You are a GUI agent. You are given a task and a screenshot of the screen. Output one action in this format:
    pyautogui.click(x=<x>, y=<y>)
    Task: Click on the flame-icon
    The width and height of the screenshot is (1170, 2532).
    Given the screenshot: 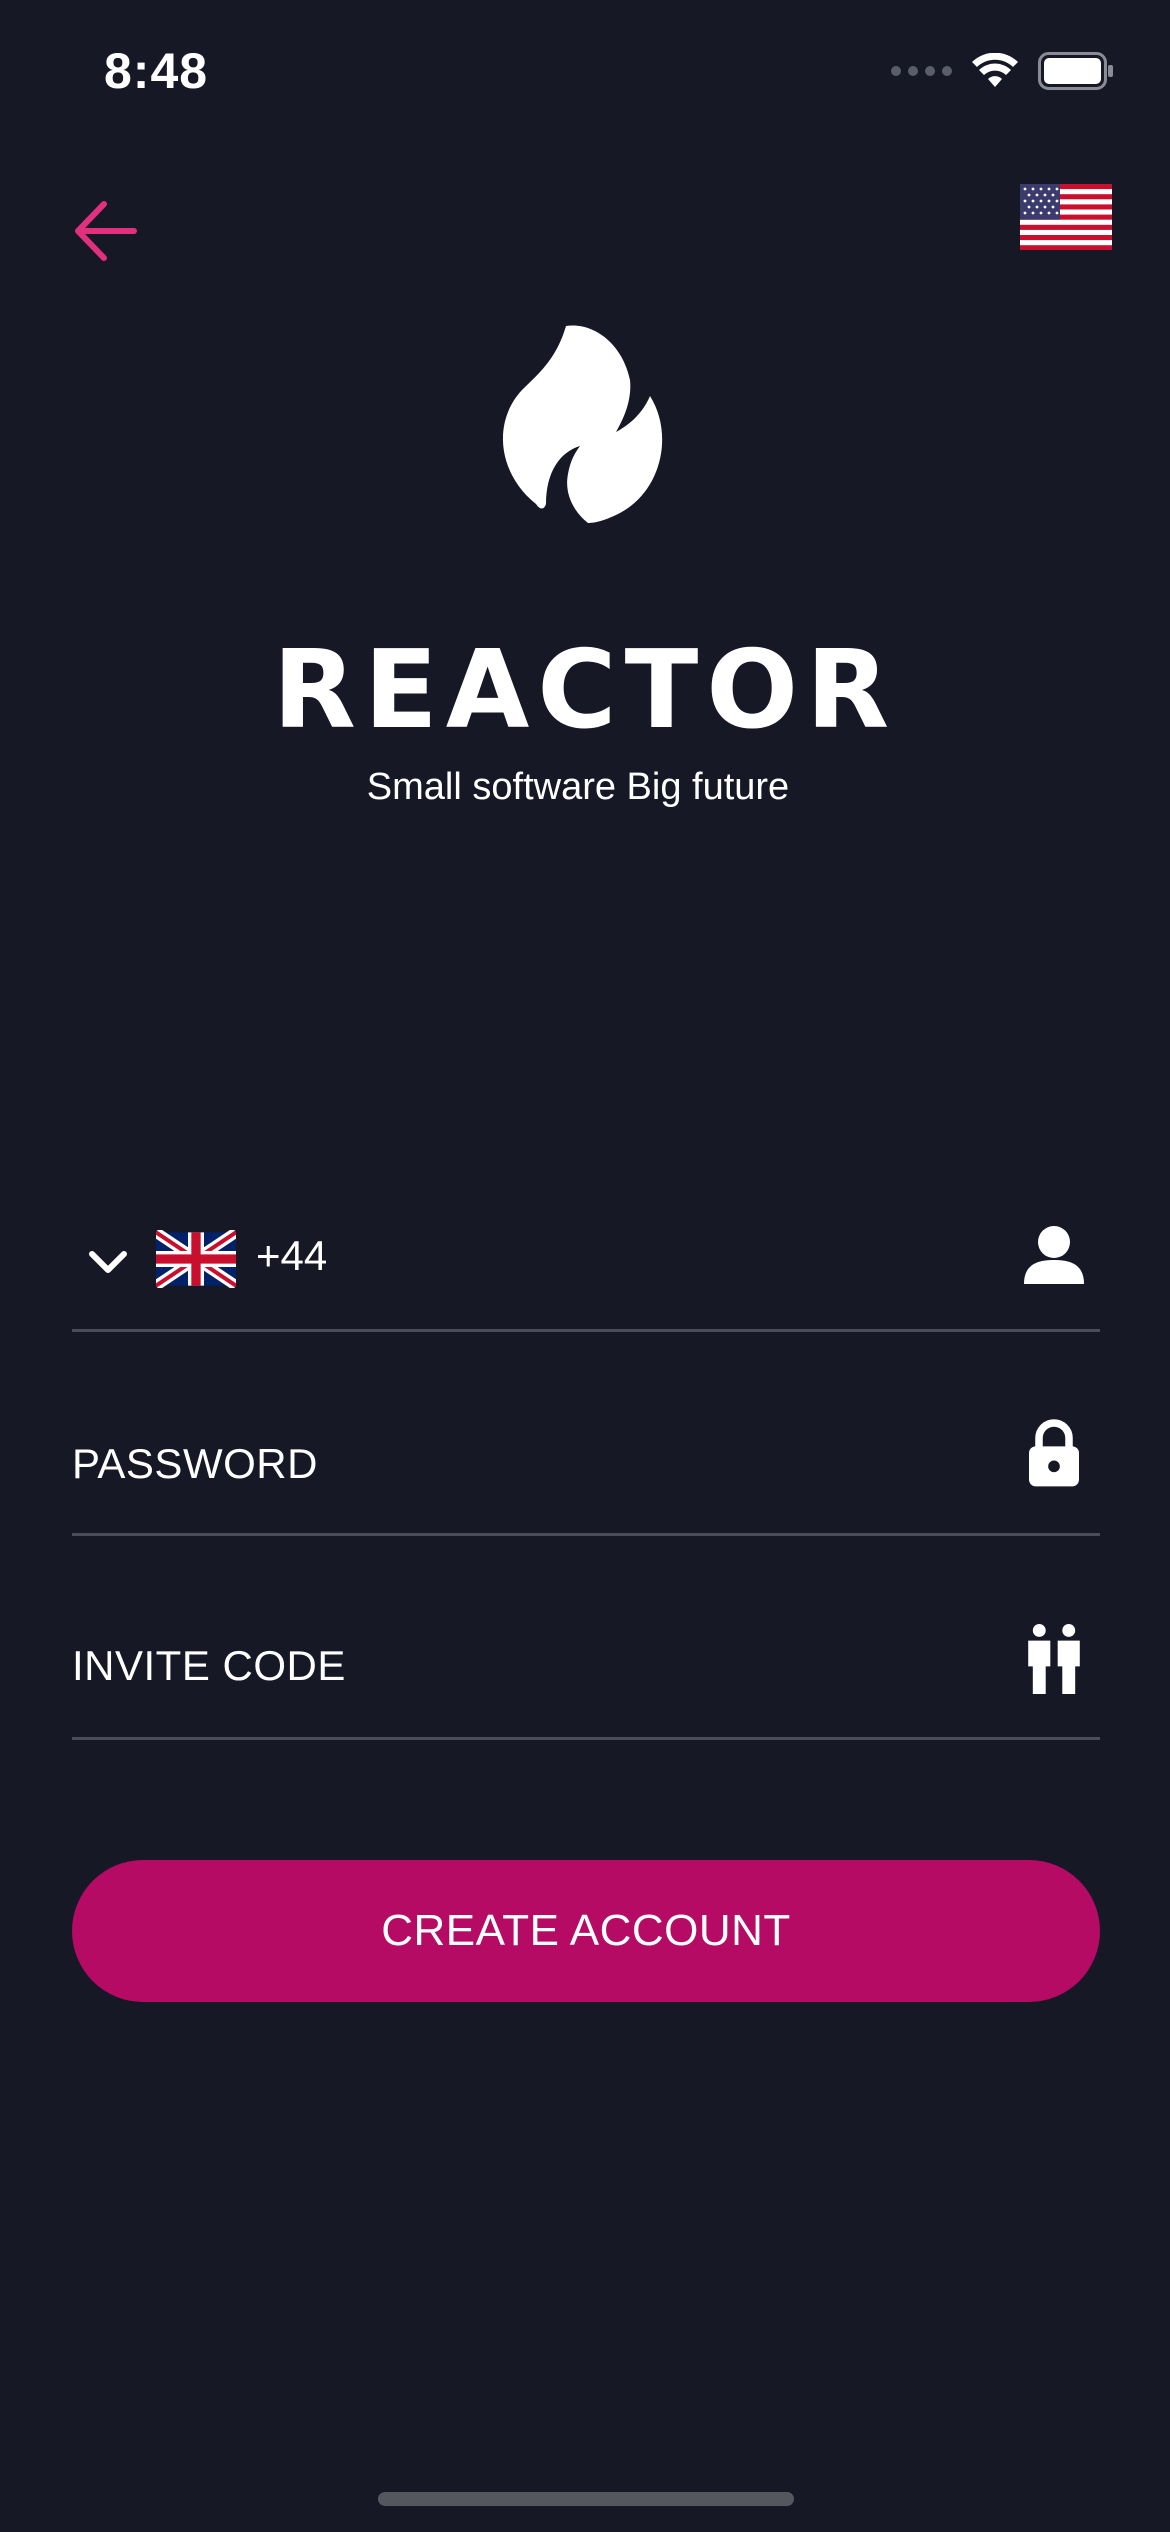 What is the action you would take?
    pyautogui.click(x=582, y=424)
    